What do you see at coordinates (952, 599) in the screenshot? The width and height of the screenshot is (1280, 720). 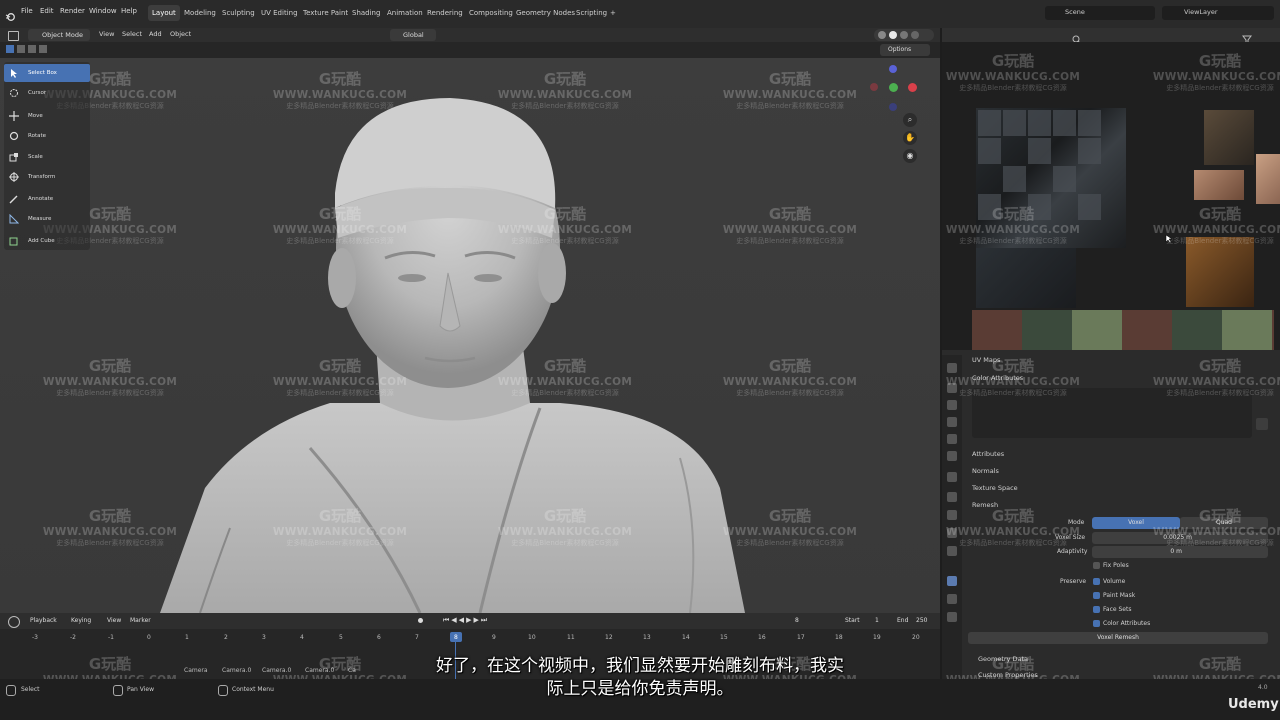 I see `material-properties-icon` at bounding box center [952, 599].